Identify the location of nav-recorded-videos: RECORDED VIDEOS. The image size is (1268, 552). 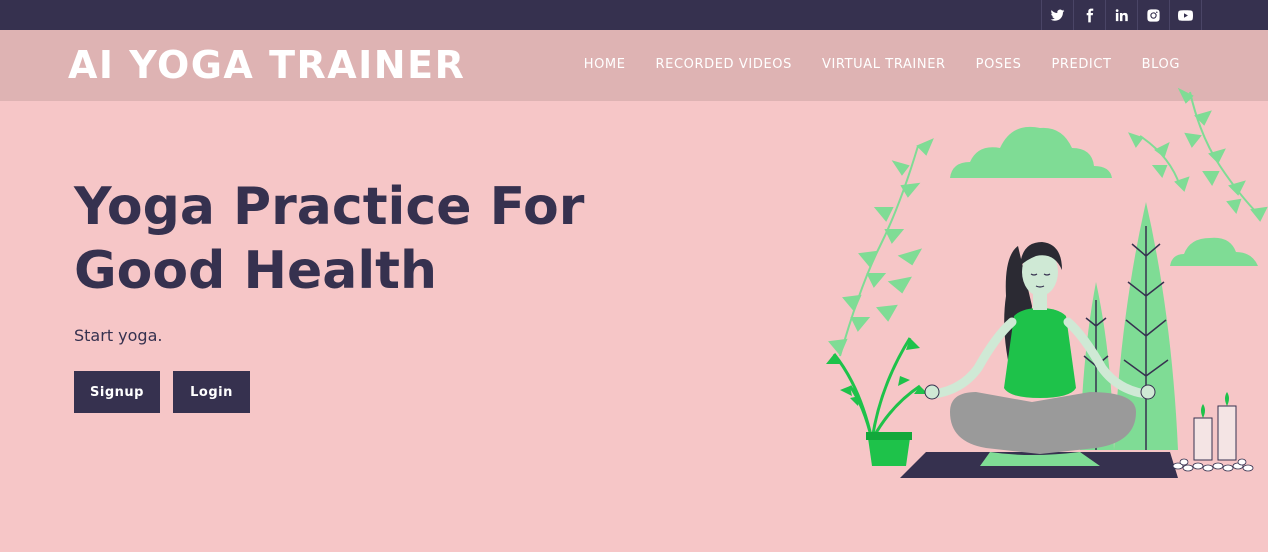
(724, 64).